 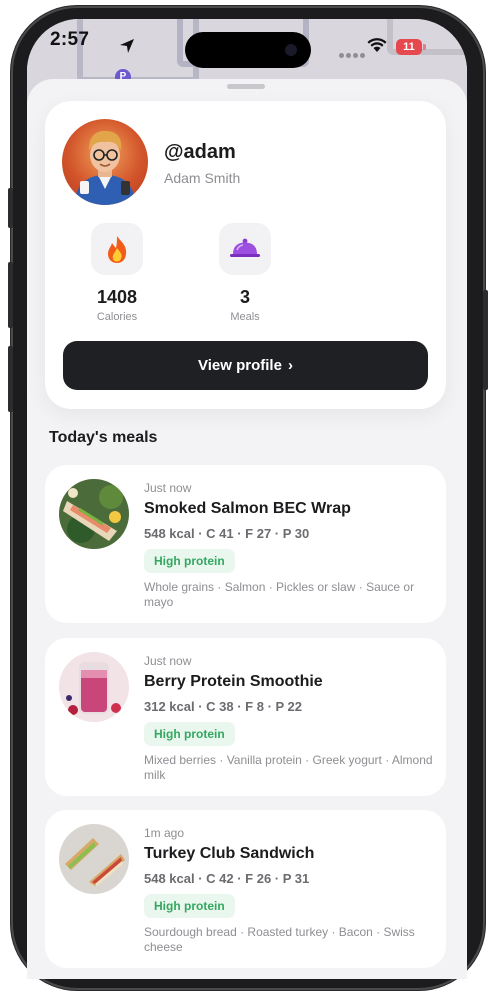 What do you see at coordinates (117, 249) in the screenshot?
I see `flame-icon` at bounding box center [117, 249].